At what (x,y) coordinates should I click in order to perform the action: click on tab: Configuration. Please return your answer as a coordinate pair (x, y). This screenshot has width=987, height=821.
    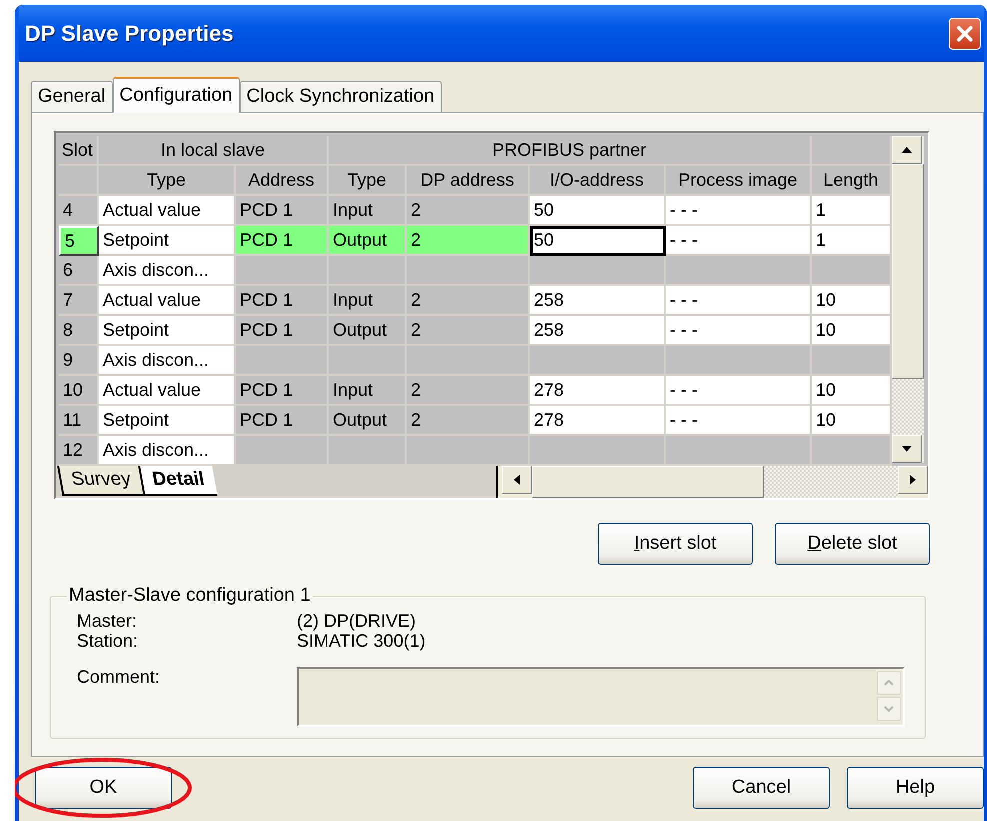
    Looking at the image, I should click on (176, 95).